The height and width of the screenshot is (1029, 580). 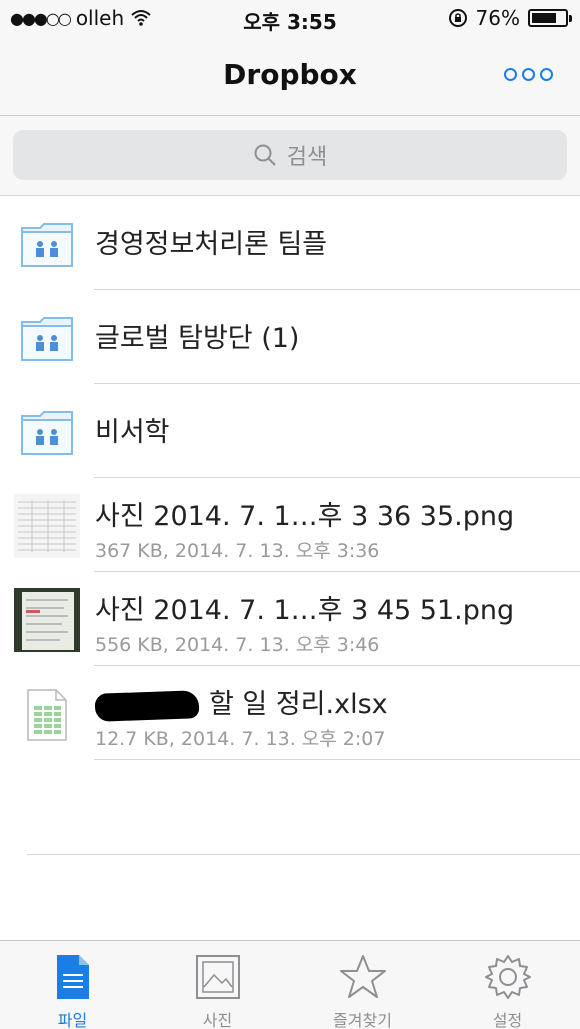 I want to click on spreadsheet-icon, so click(x=47, y=715).